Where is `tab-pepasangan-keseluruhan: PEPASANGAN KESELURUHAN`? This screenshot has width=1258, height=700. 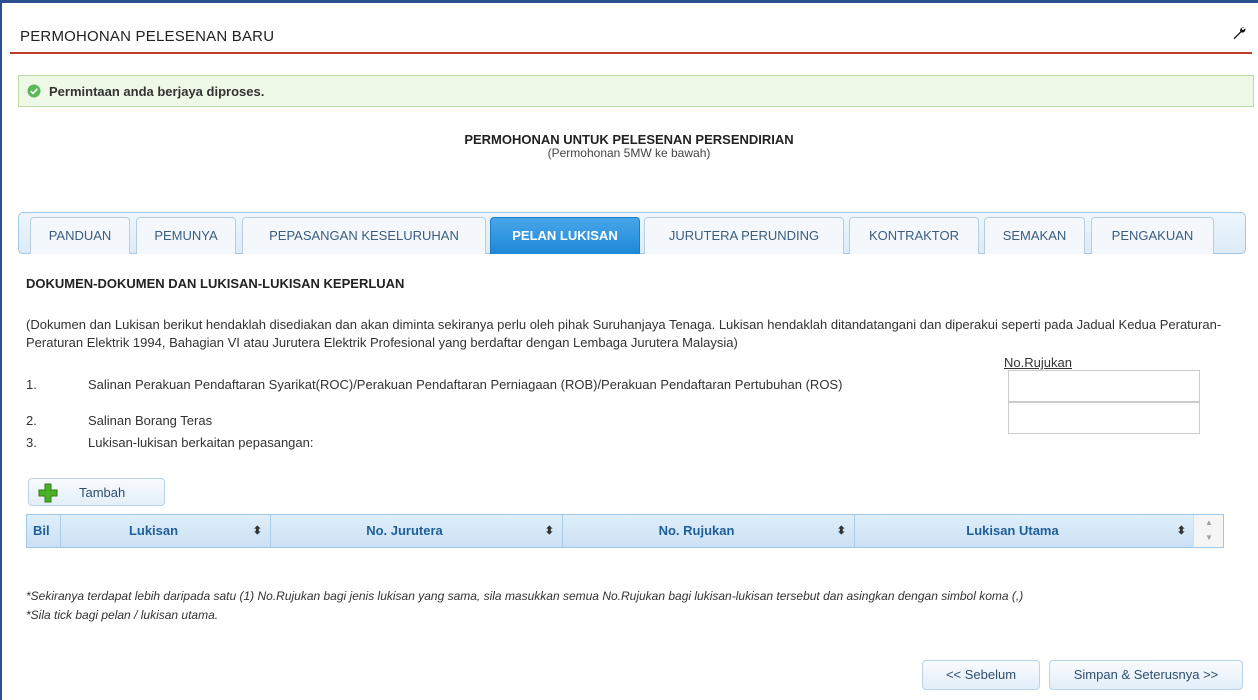 tab-pepasangan-keseluruhan: PEPASANGAN KESELURUHAN is located at coordinates (364, 235).